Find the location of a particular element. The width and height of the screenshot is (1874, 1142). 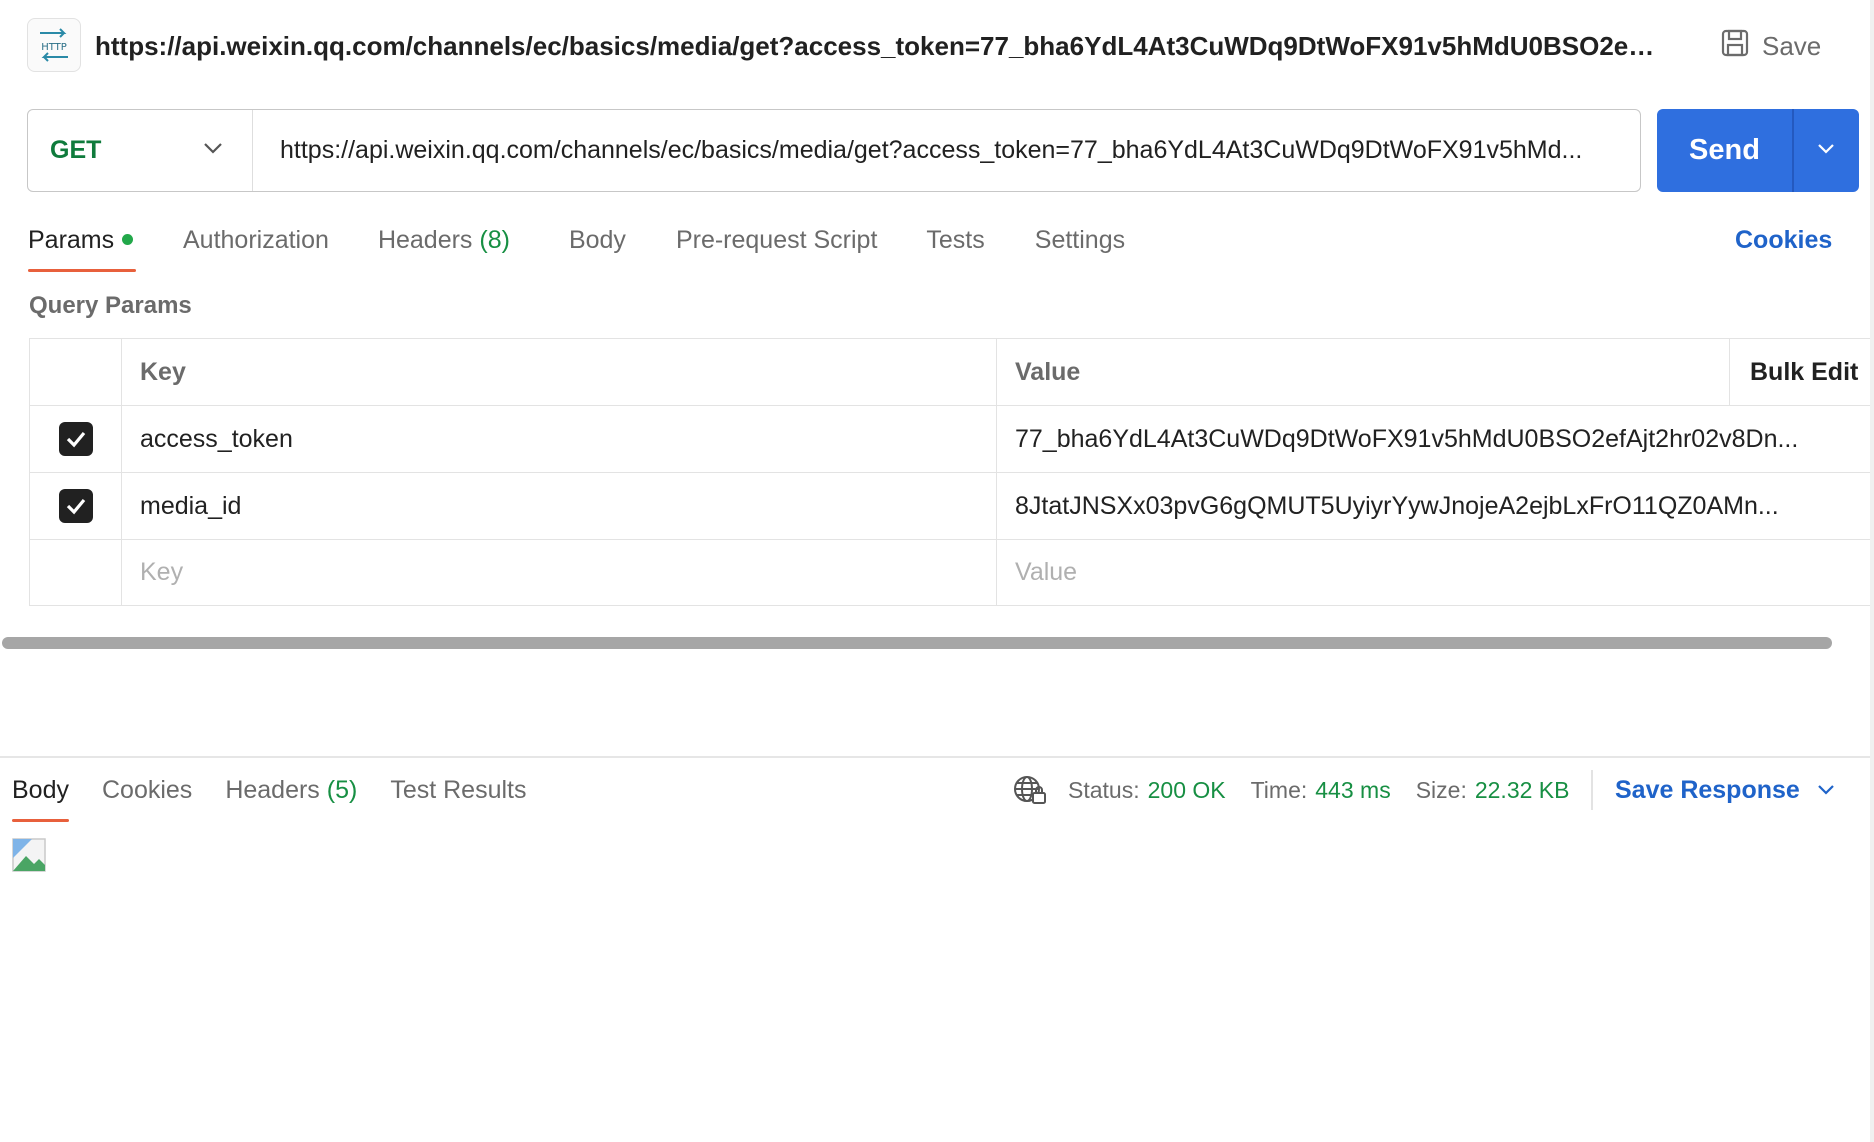

query-params-heading: Query Params is located at coordinates (110, 305).